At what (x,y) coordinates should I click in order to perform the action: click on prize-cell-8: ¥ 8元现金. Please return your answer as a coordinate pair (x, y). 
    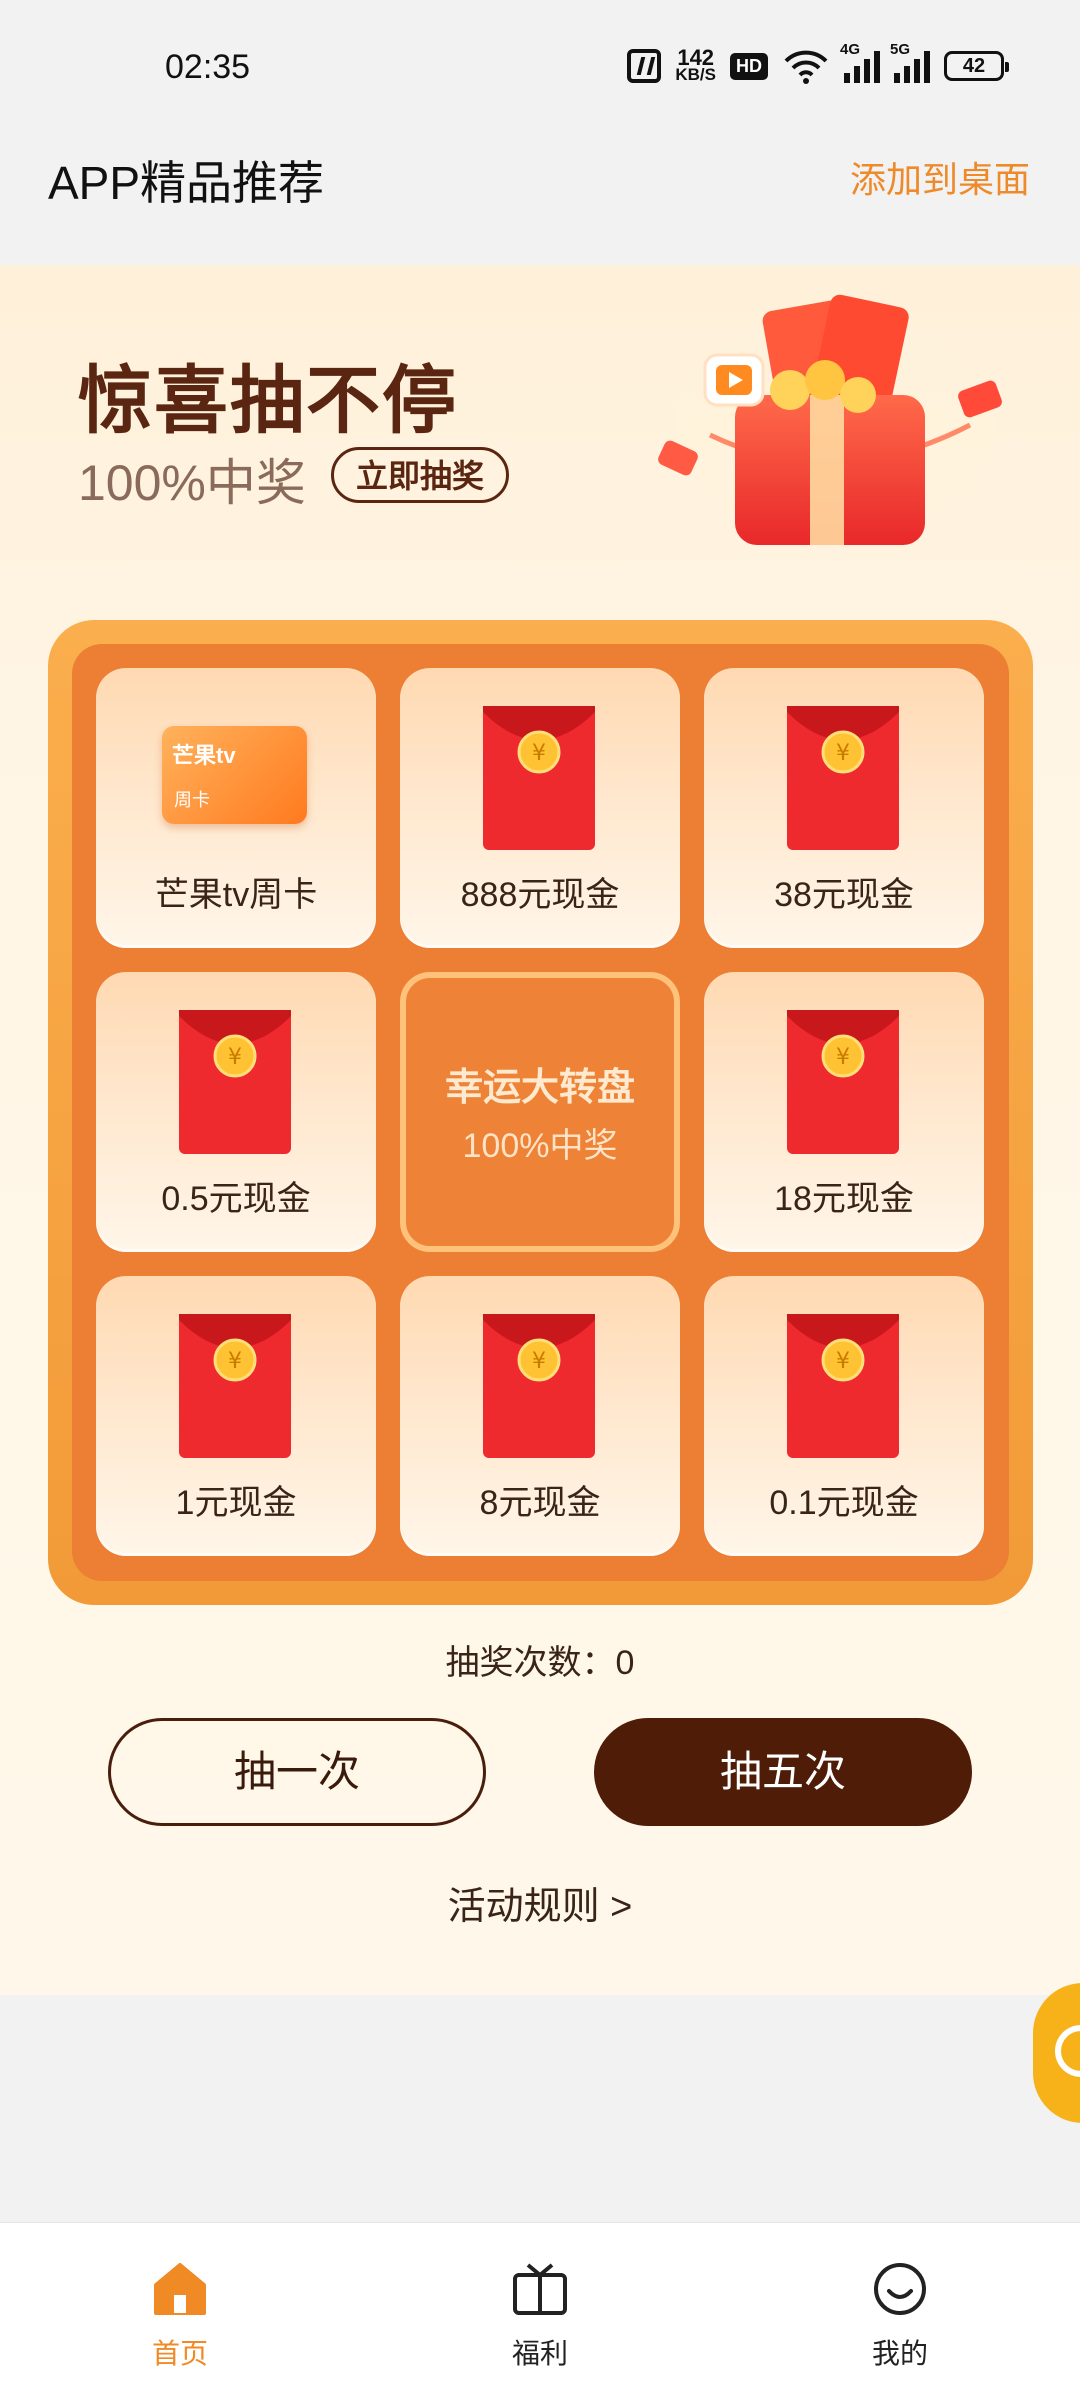
    Looking at the image, I should click on (540, 1416).